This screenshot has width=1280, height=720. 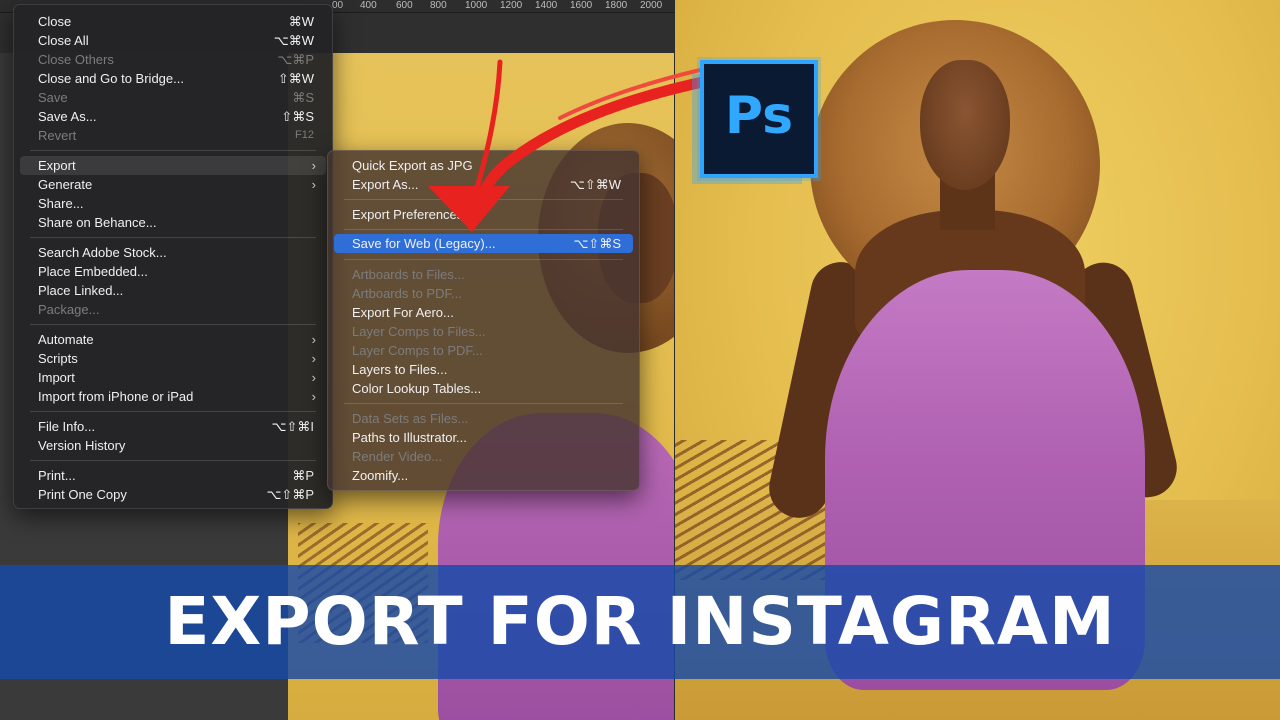 I want to click on photoshop-logo-icon: Ps, so click(x=759, y=119).